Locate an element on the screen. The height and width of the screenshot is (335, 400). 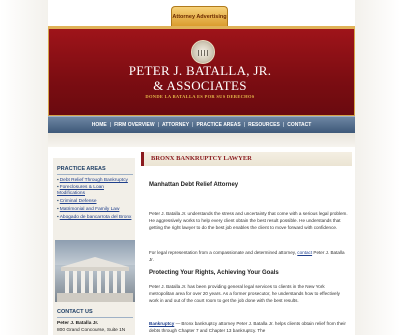
firm-tagline: DONDE LA BATALLA ES POR SUS DERECHOS is located at coordinates (200, 96).